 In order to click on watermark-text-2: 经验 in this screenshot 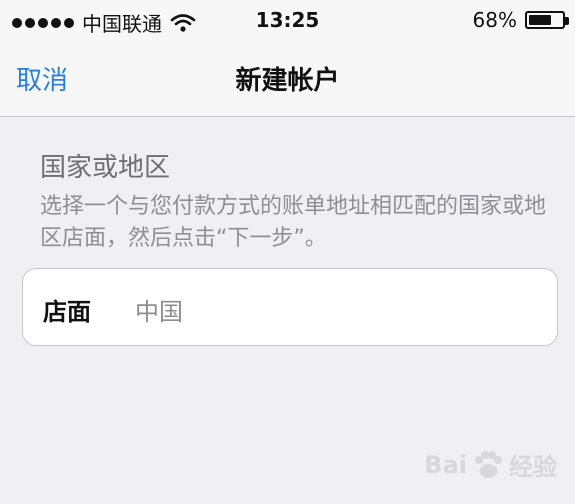, I will do `click(533, 467)`.